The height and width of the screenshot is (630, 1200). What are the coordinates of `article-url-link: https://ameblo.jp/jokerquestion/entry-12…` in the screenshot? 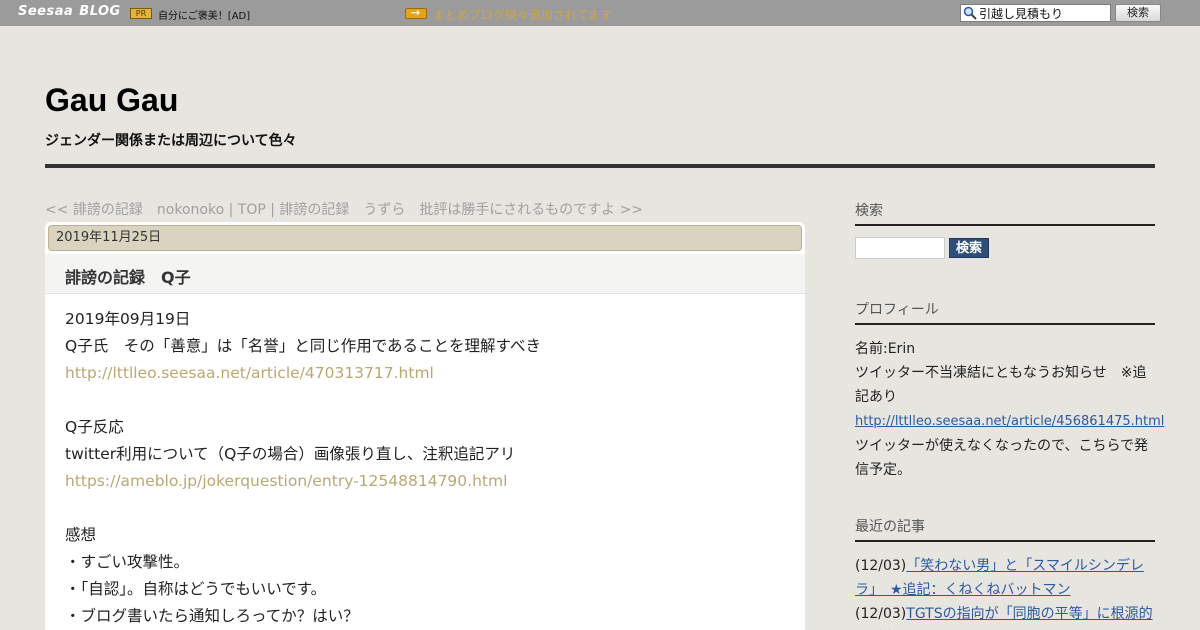 It's located at (286, 481).